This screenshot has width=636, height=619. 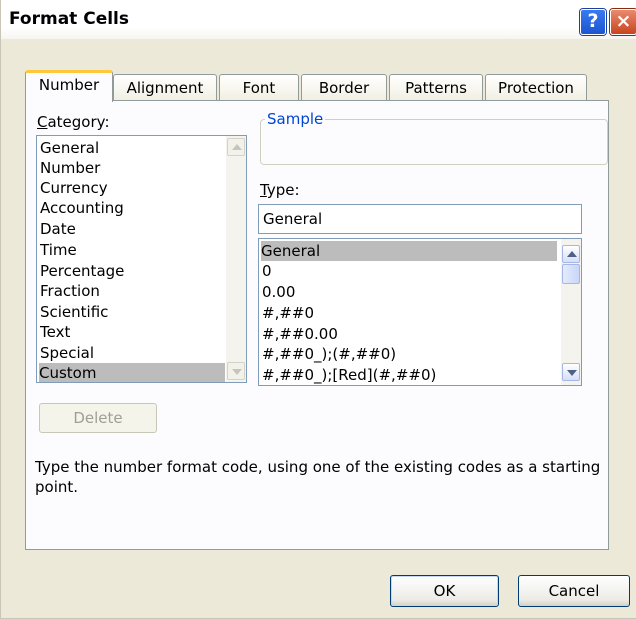 What do you see at coordinates (434, 137) in the screenshot?
I see `sample-groupbox: Sample` at bounding box center [434, 137].